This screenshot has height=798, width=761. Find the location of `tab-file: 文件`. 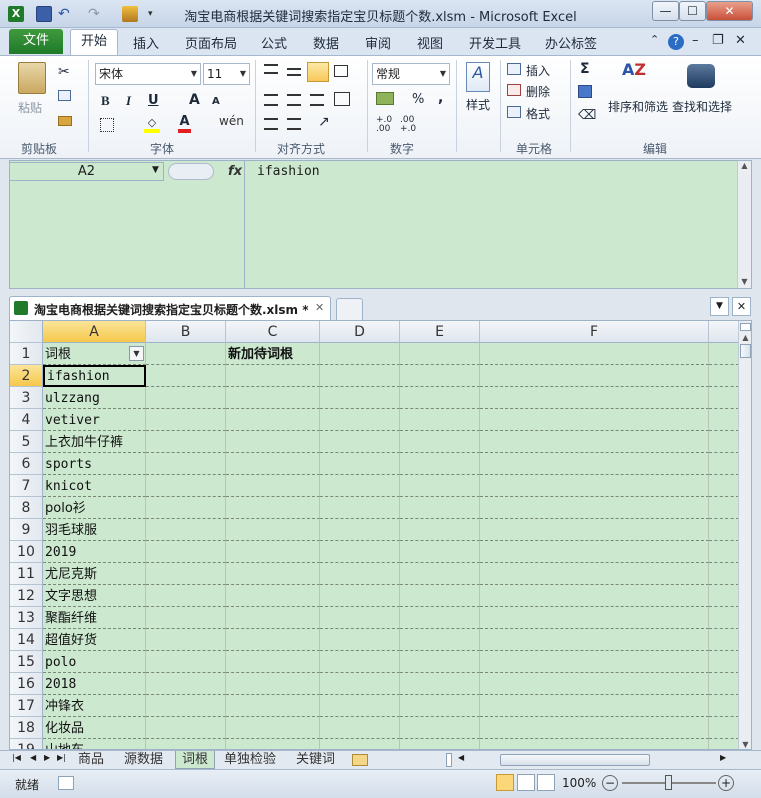

tab-file: 文件 is located at coordinates (36, 41).